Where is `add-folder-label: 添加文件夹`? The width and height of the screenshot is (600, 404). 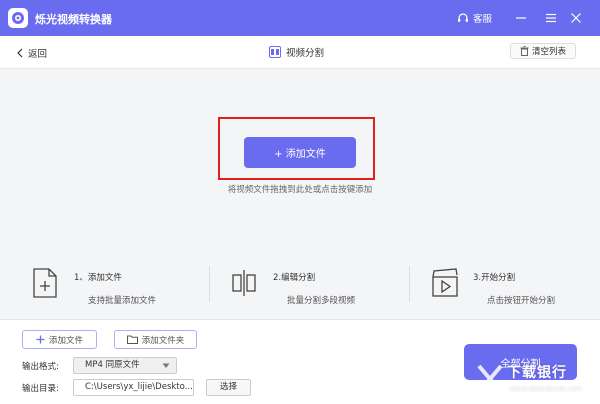
add-folder-label: 添加文件夹 is located at coordinates (163, 340).